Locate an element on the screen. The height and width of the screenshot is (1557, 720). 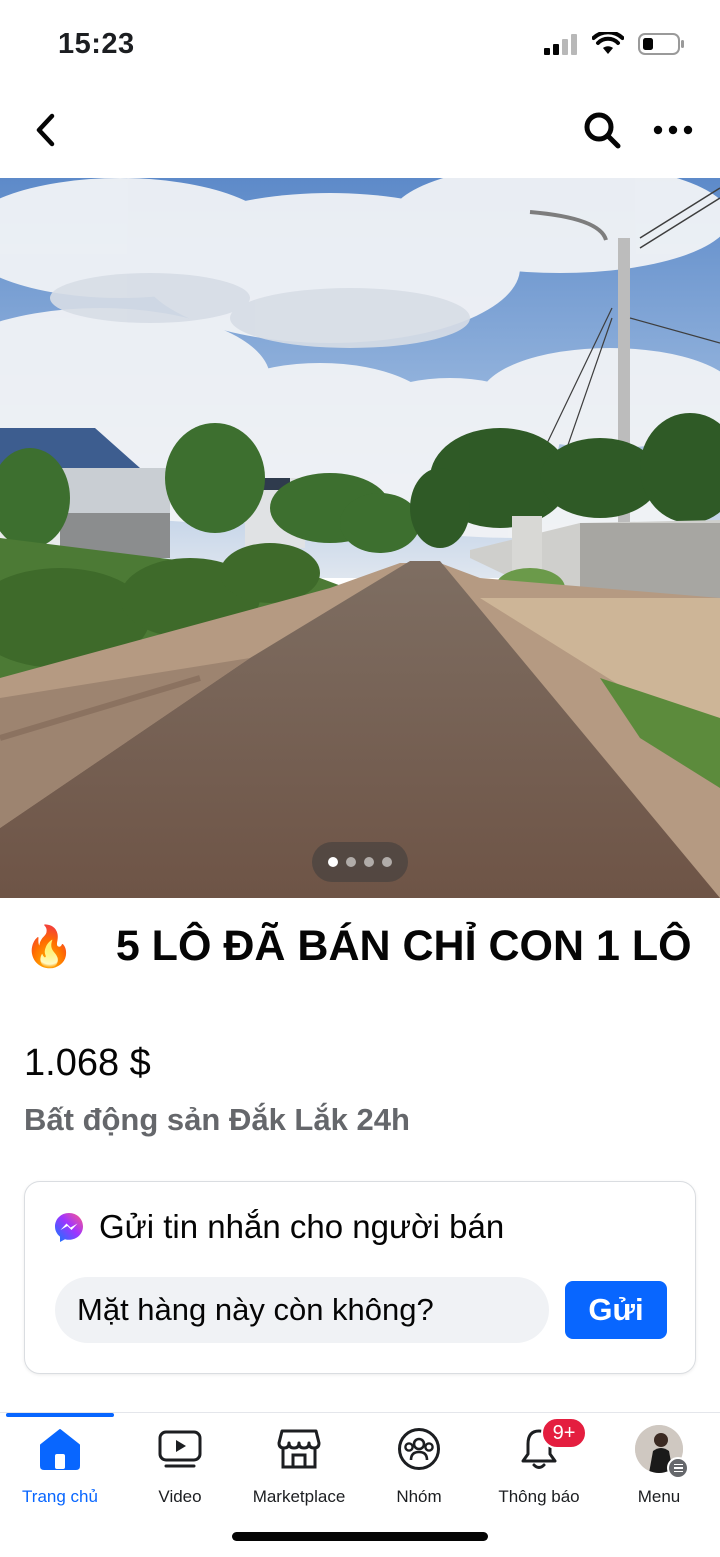
tab-home: Trang chủ is located at coordinates (60, 1466).